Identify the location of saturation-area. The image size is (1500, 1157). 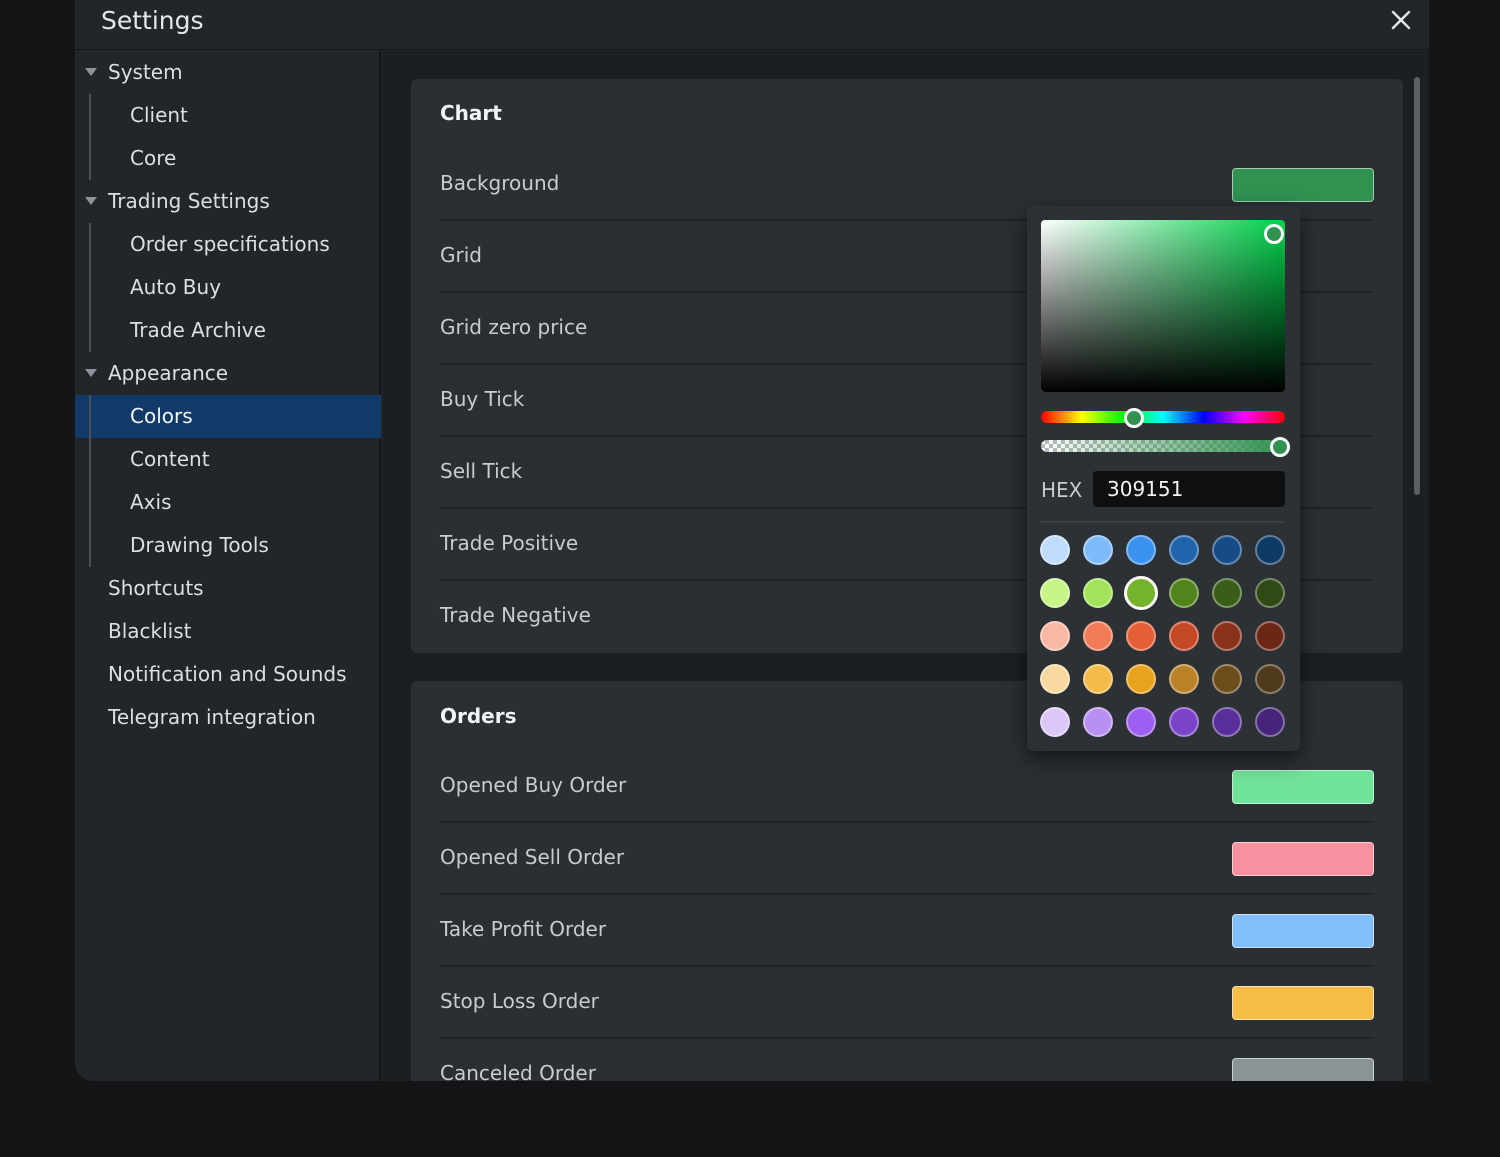
(1163, 306).